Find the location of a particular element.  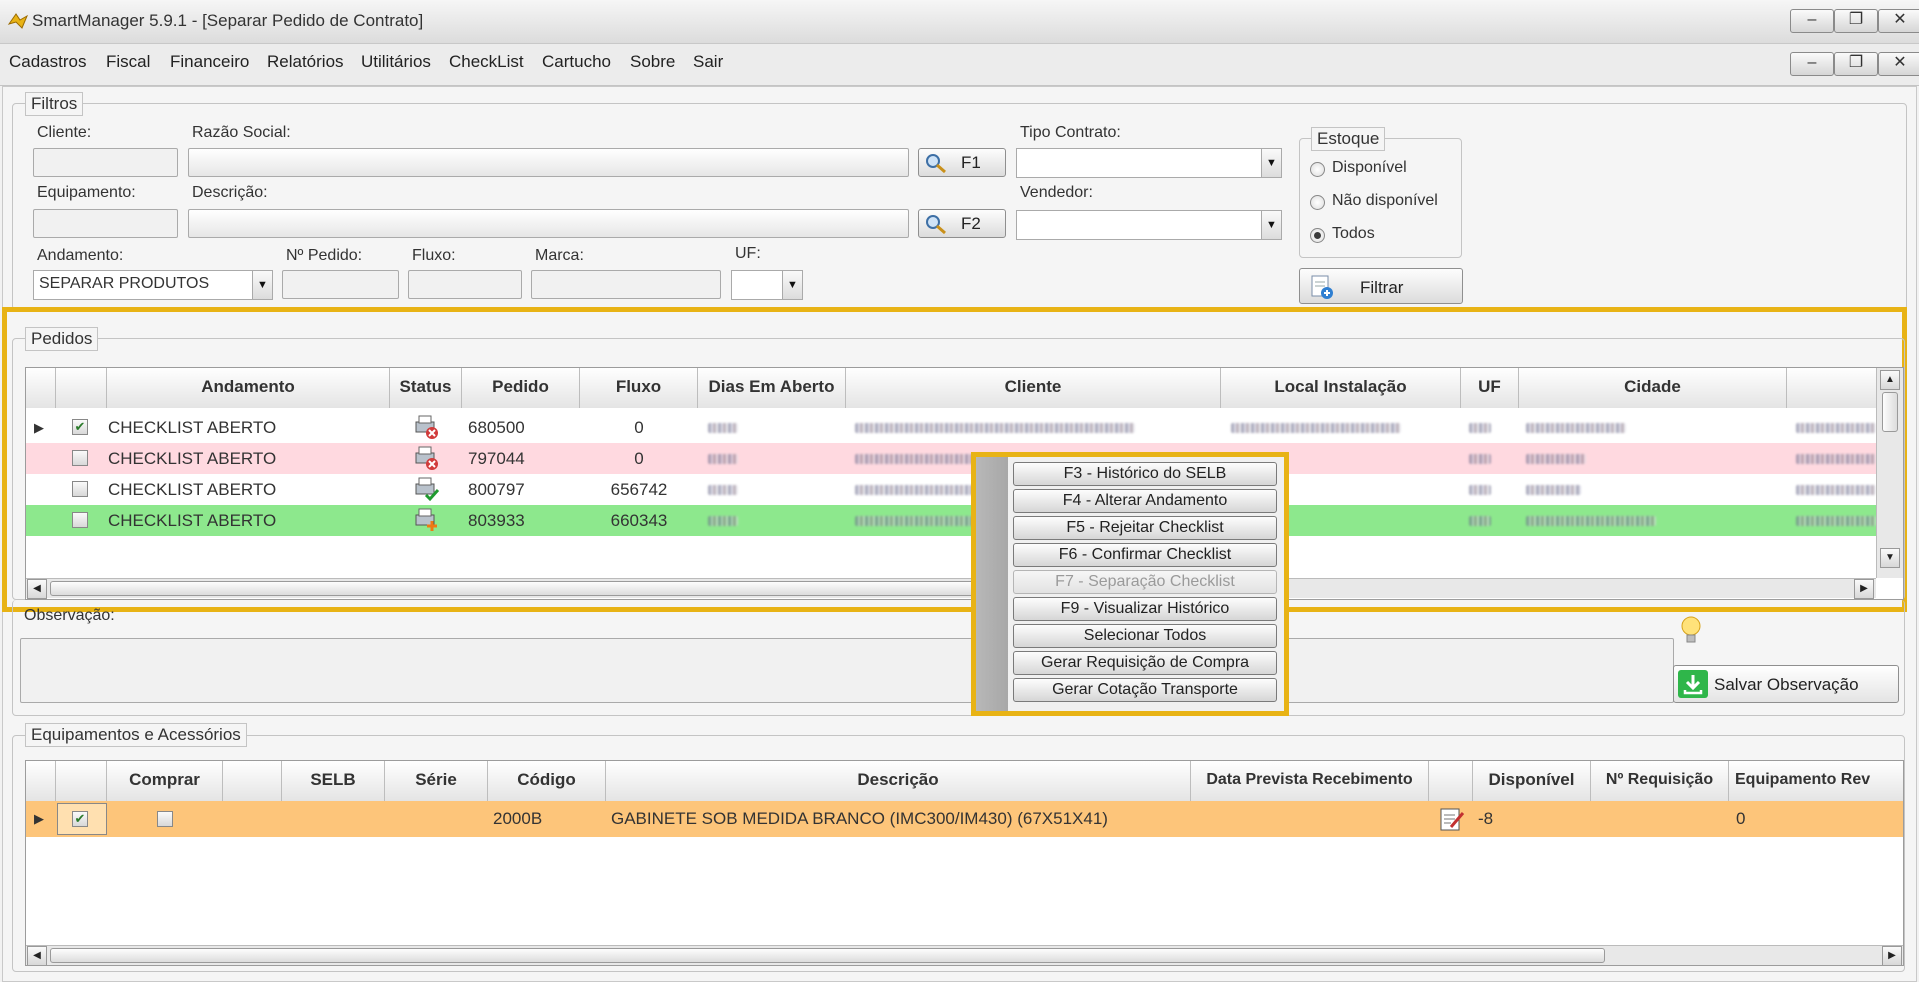

menu-fiscal: Fiscal is located at coordinates (128, 62).